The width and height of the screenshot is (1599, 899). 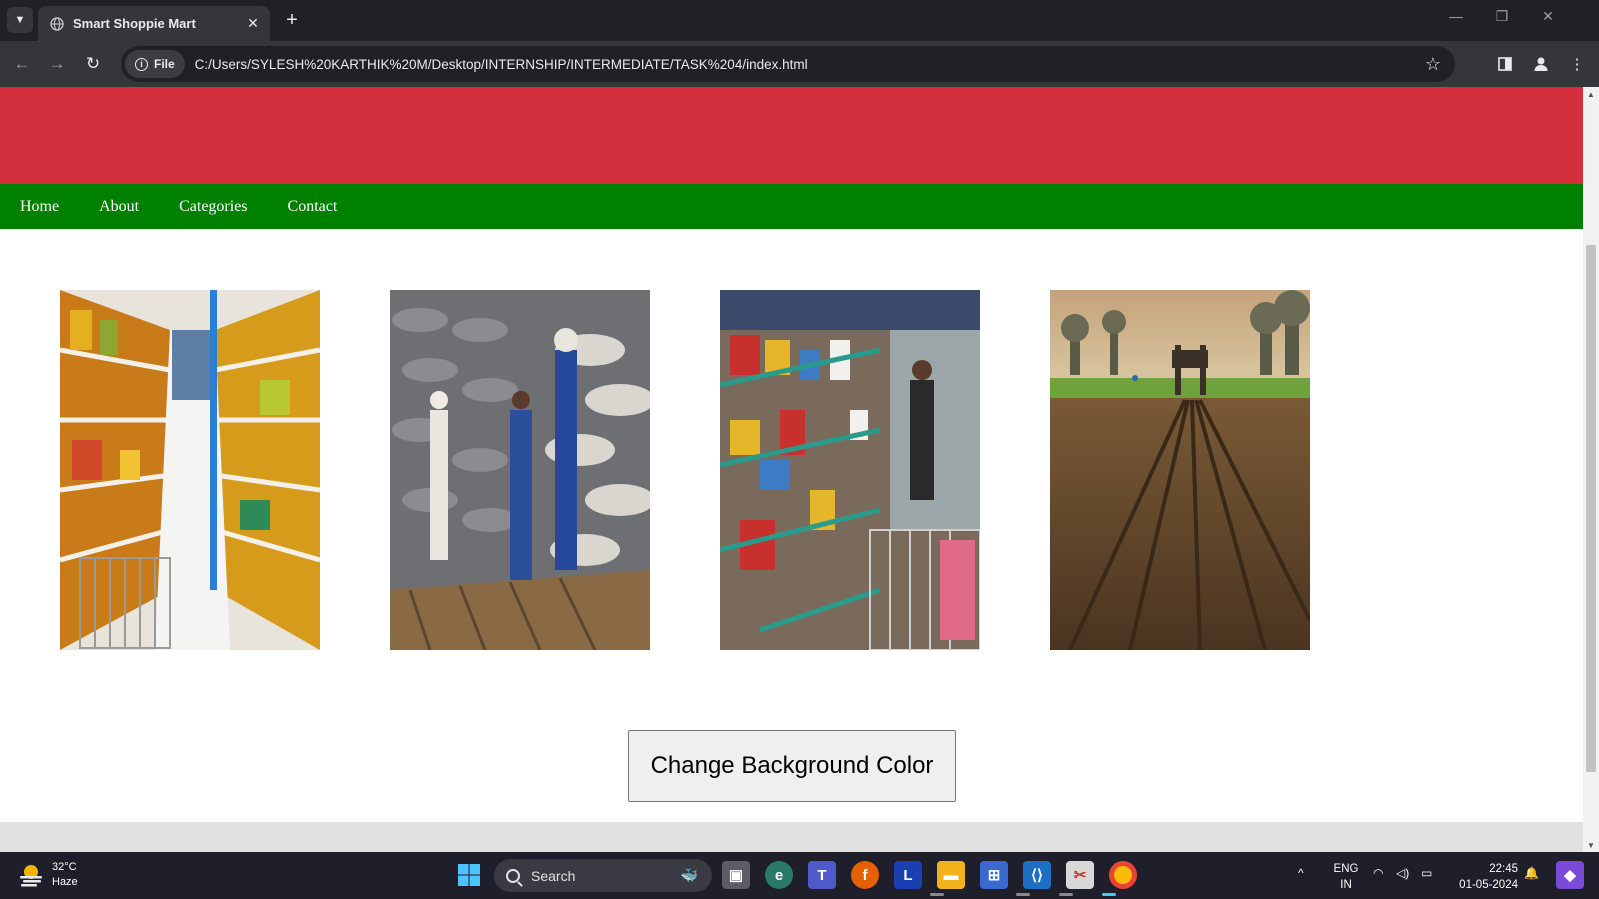 What do you see at coordinates (994, 875) in the screenshot?
I see `microsoft-store-icon: ⊞` at bounding box center [994, 875].